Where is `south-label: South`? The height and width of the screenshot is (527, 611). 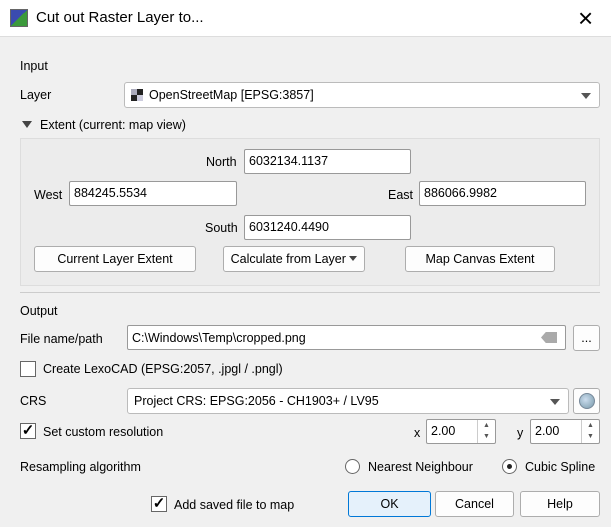 south-label: South is located at coordinates (221, 228).